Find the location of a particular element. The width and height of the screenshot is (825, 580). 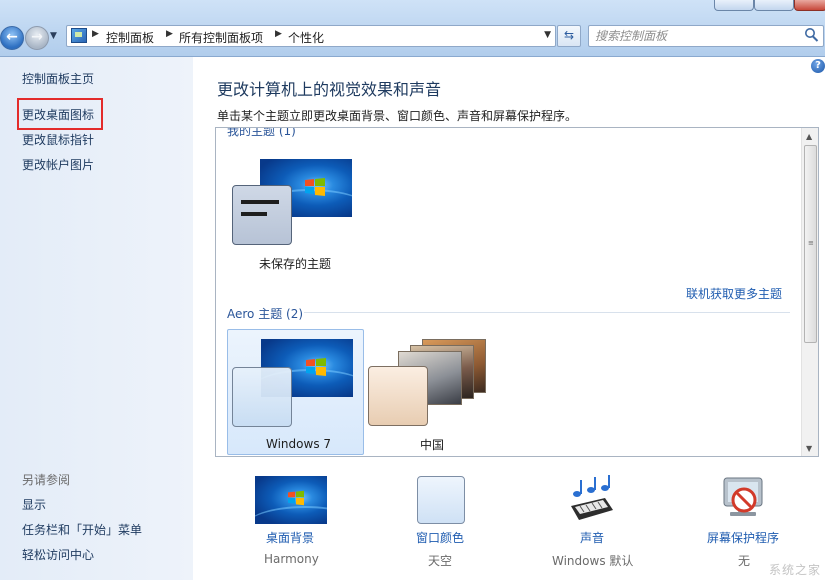

page-subtitle: 单击某个主题立即更改桌面背景、窗口颜色、声音和屏幕保护程序。 is located at coordinates (397, 116).